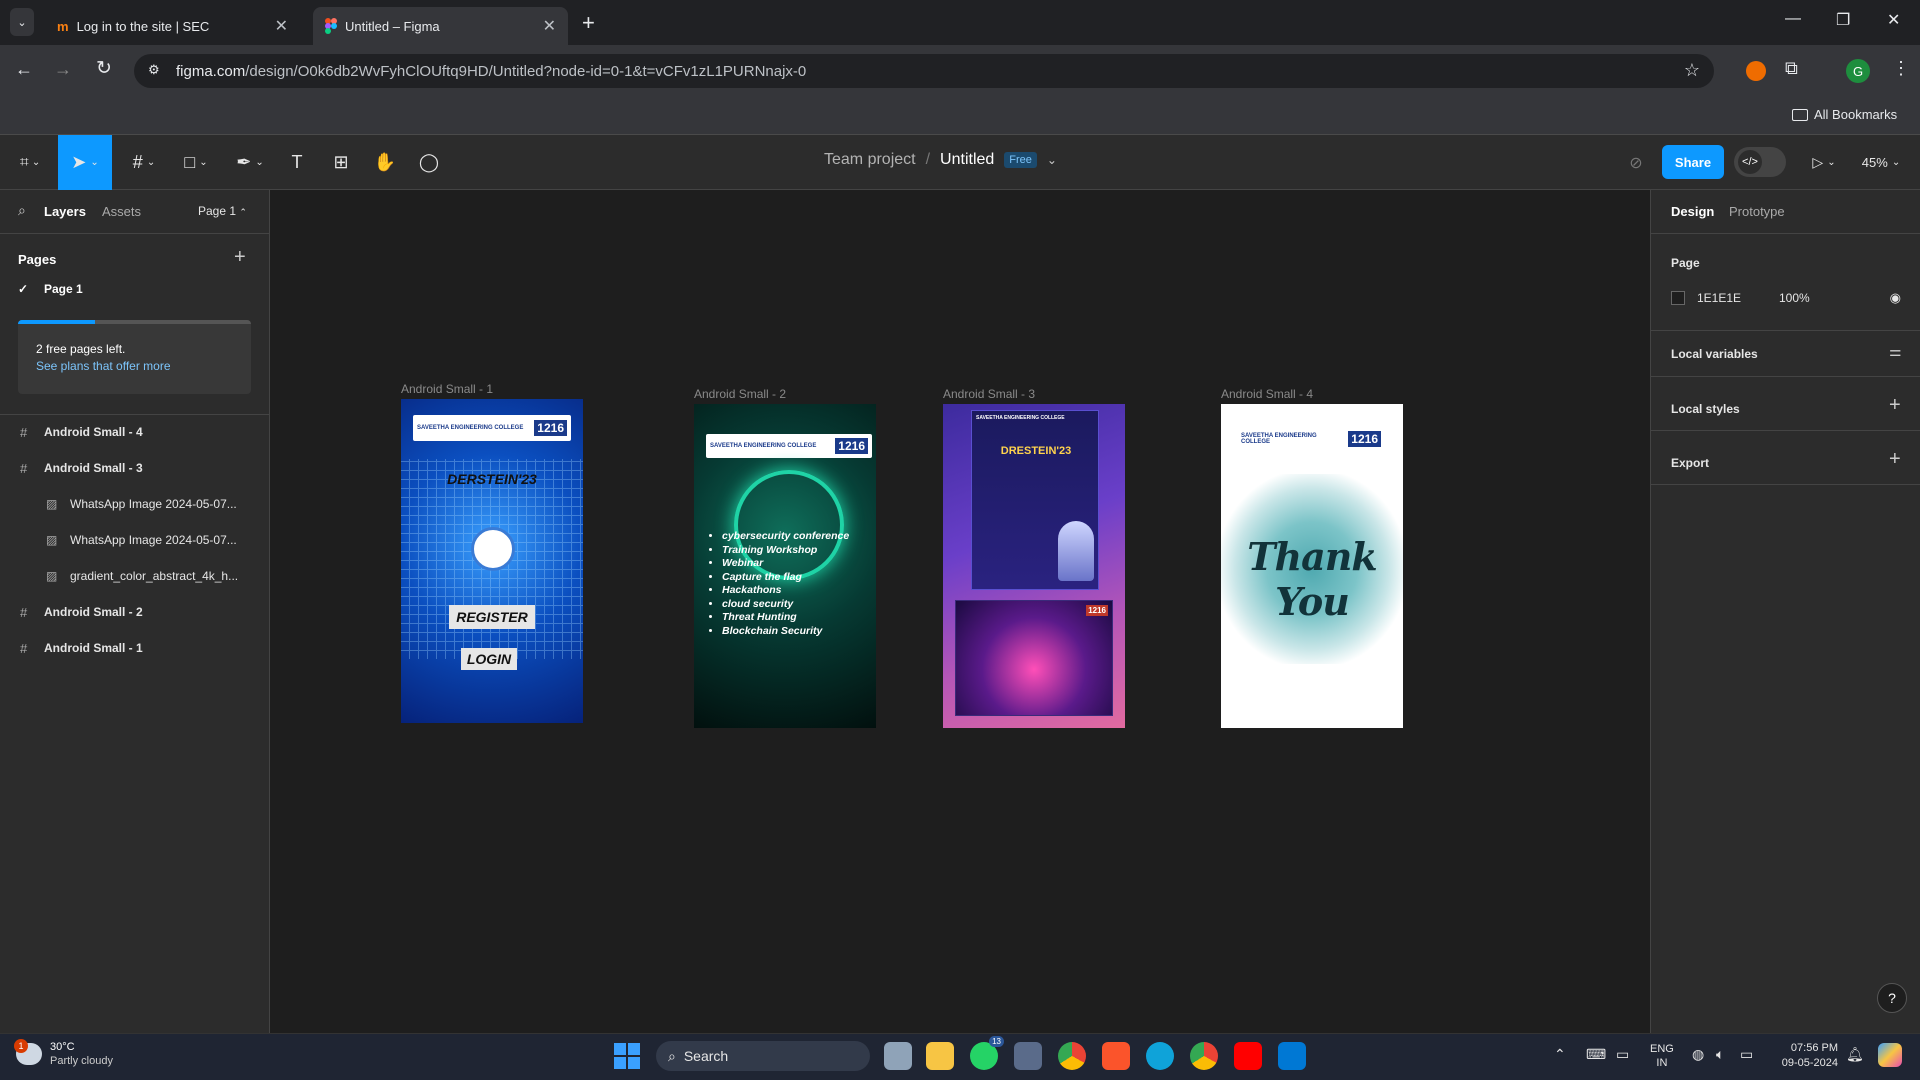  I want to click on layer-frame-2: # Android Small - 2, so click(135, 612).